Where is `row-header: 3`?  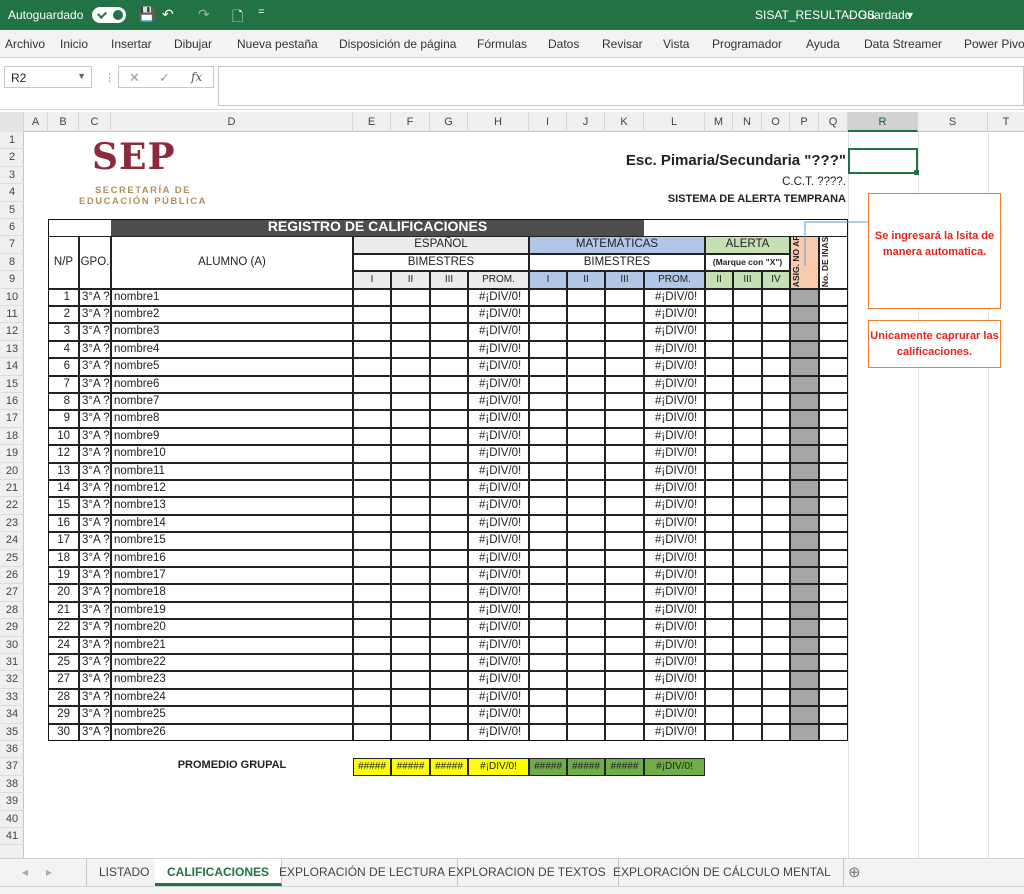 row-header: 3 is located at coordinates (12, 176).